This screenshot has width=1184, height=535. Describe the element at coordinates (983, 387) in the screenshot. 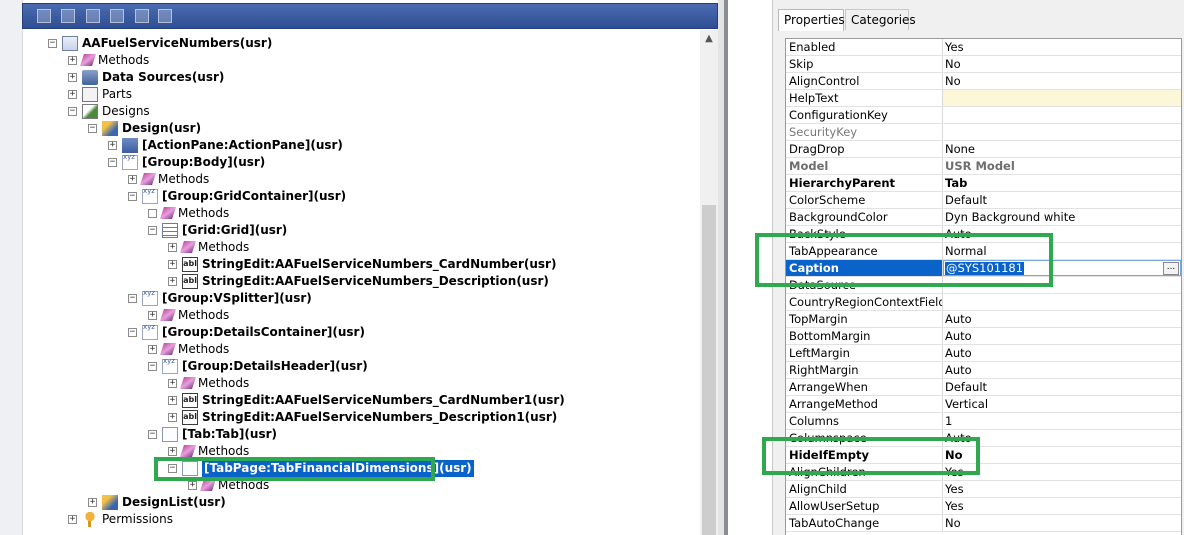

I see `property-row: ArrangeWhen Default` at that location.